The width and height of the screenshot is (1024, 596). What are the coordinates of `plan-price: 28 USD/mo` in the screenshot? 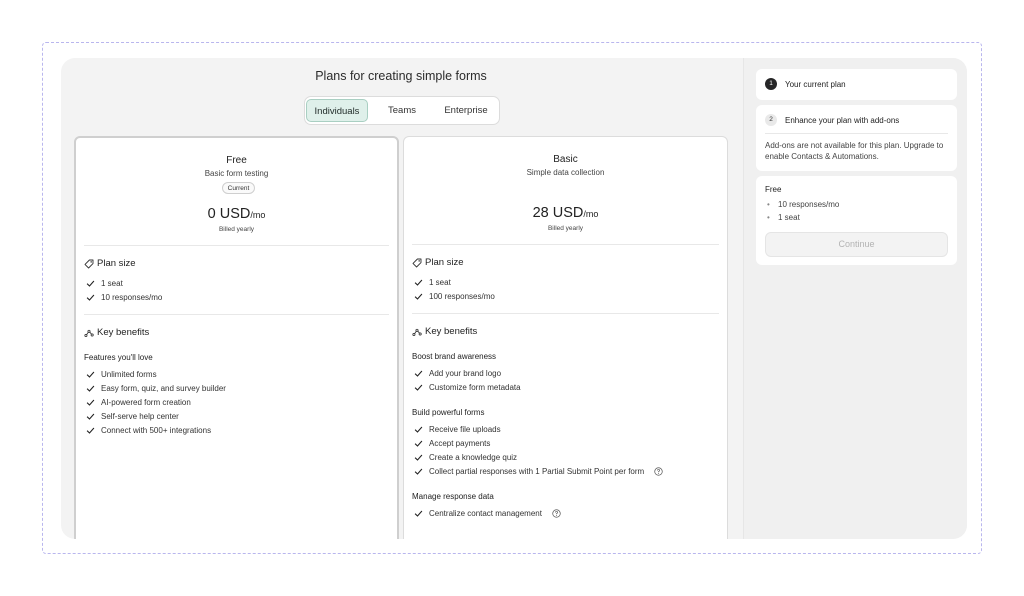 It's located at (565, 213).